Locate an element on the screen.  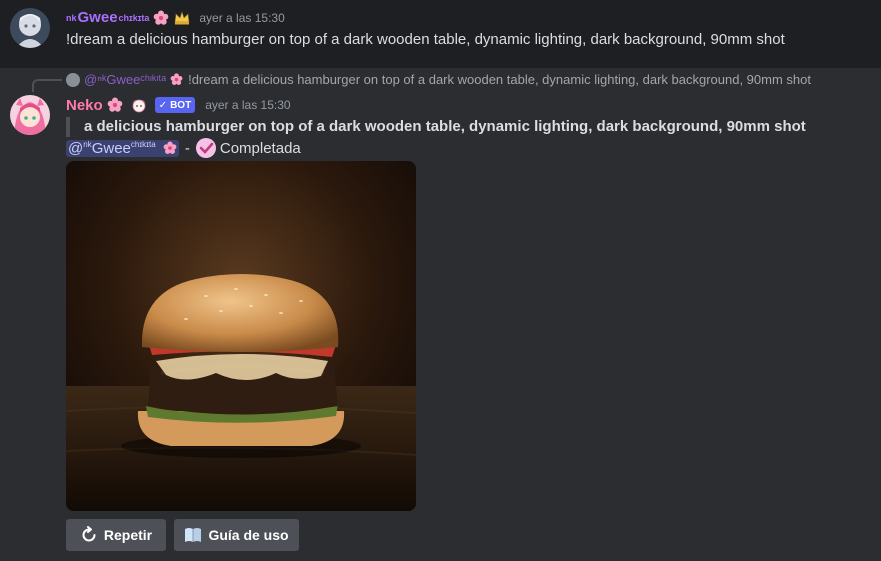
mention-suffix: chɪkɪta is located at coordinates (143, 144).